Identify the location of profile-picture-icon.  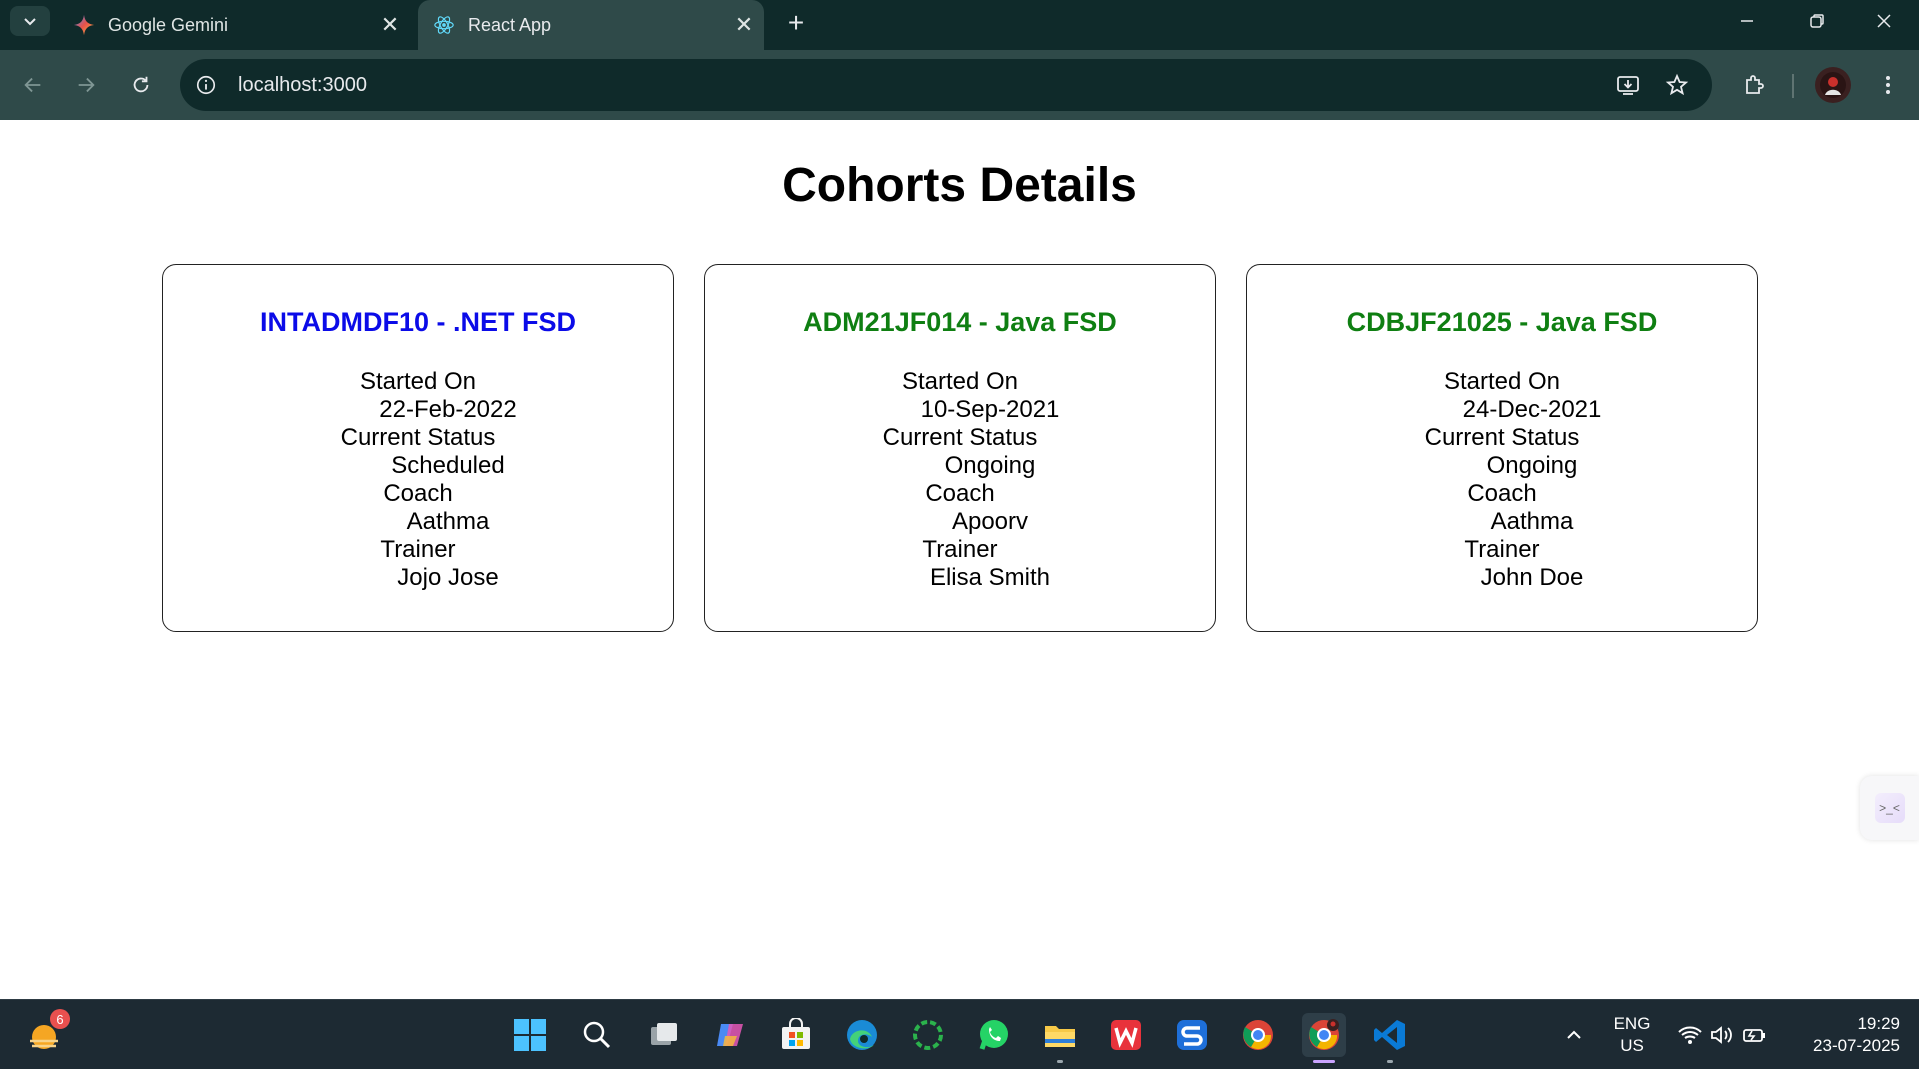
(1833, 85).